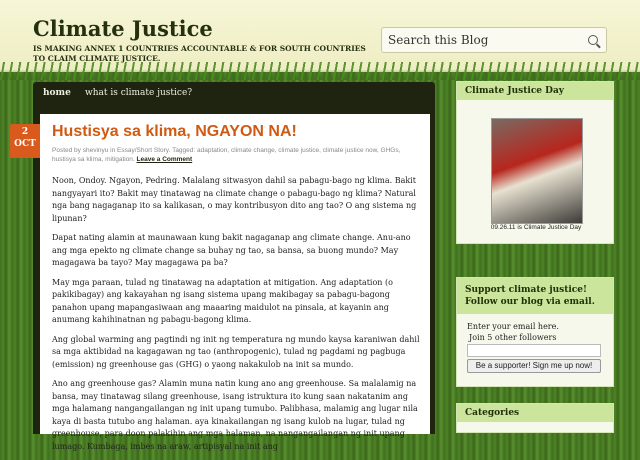  What do you see at coordinates (123, 28) in the screenshot?
I see `site-title: Climate Justice` at bounding box center [123, 28].